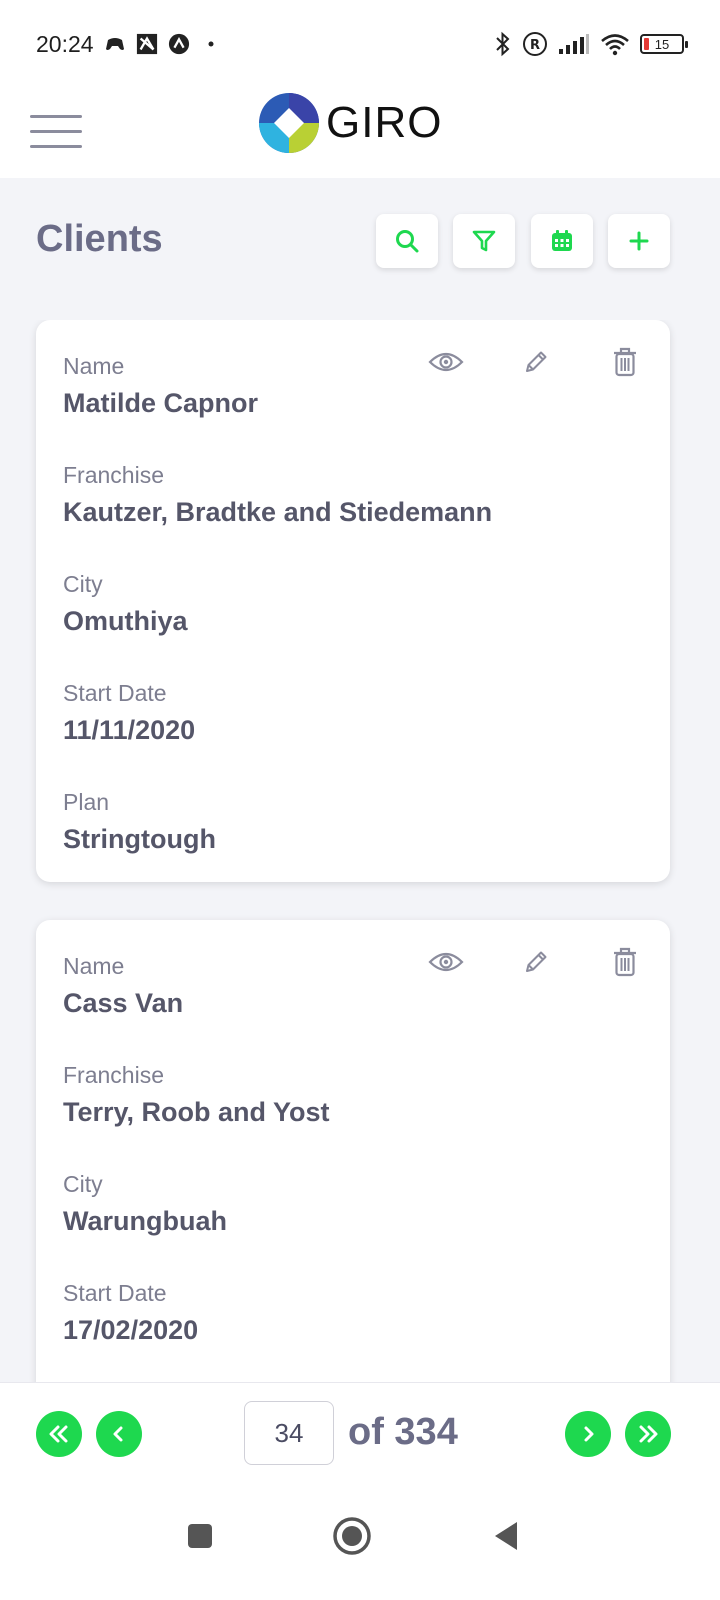  I want to click on filter-icon, so click(484, 241).